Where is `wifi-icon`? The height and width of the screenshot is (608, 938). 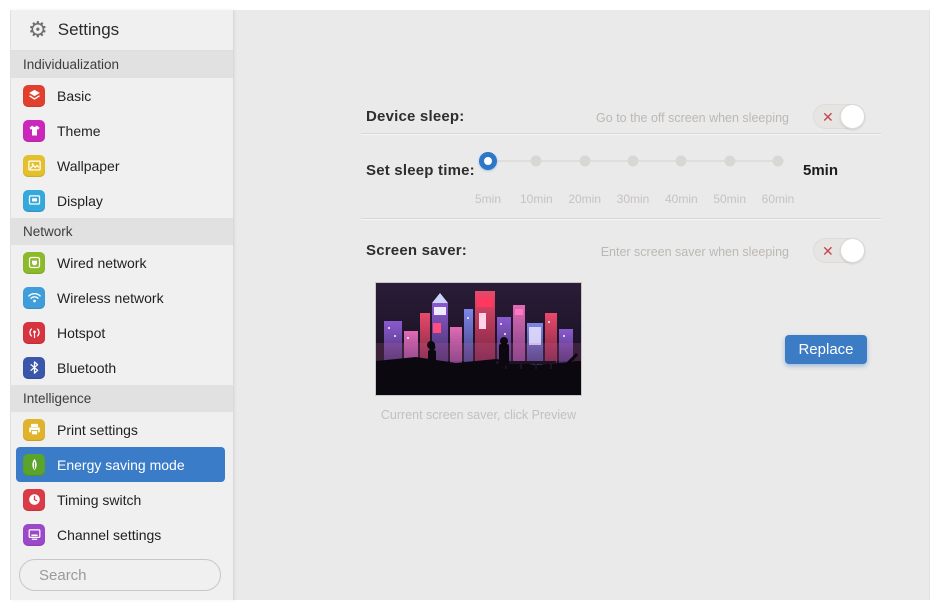 wifi-icon is located at coordinates (34, 297).